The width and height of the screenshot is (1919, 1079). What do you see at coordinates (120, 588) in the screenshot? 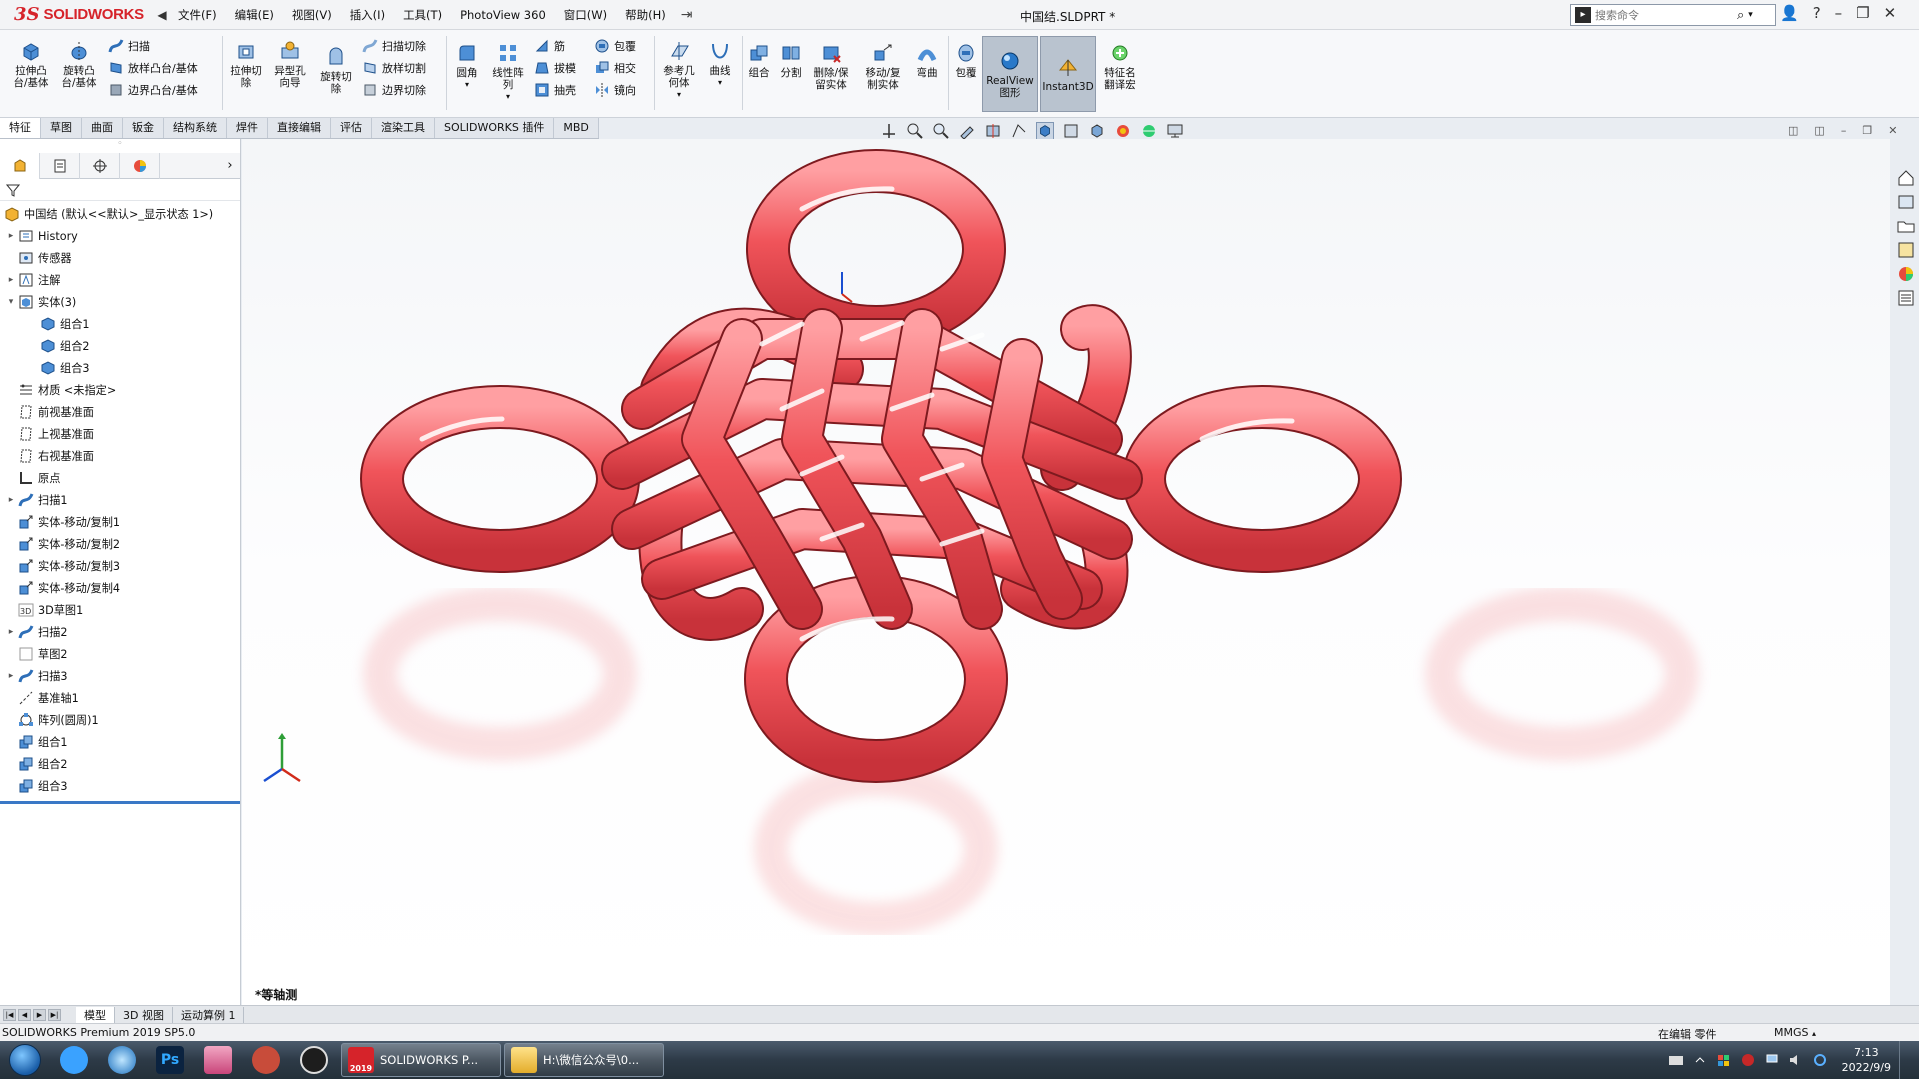
I see `tree-item: 实体-移动/复制4` at bounding box center [120, 588].